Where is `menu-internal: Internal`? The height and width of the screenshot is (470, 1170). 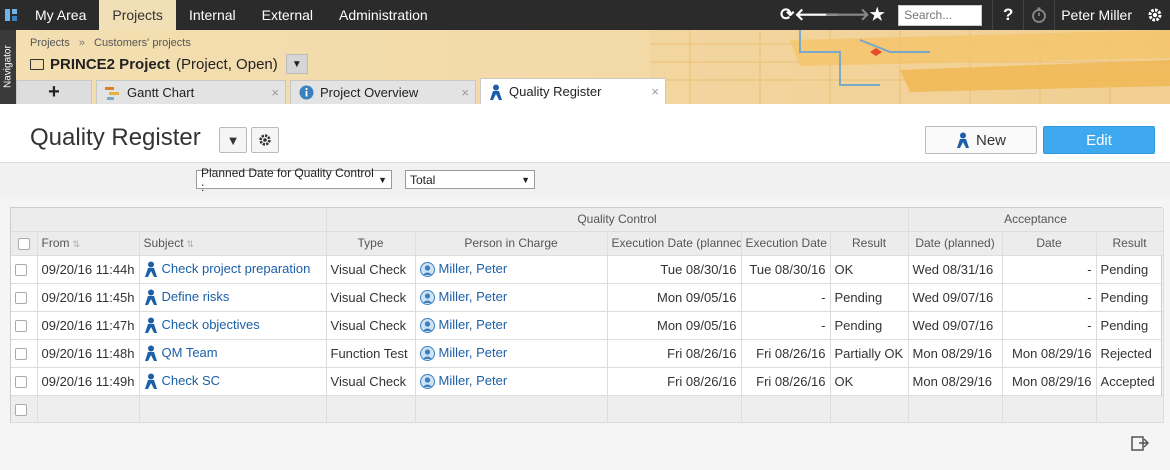
menu-internal: Internal is located at coordinates (212, 15).